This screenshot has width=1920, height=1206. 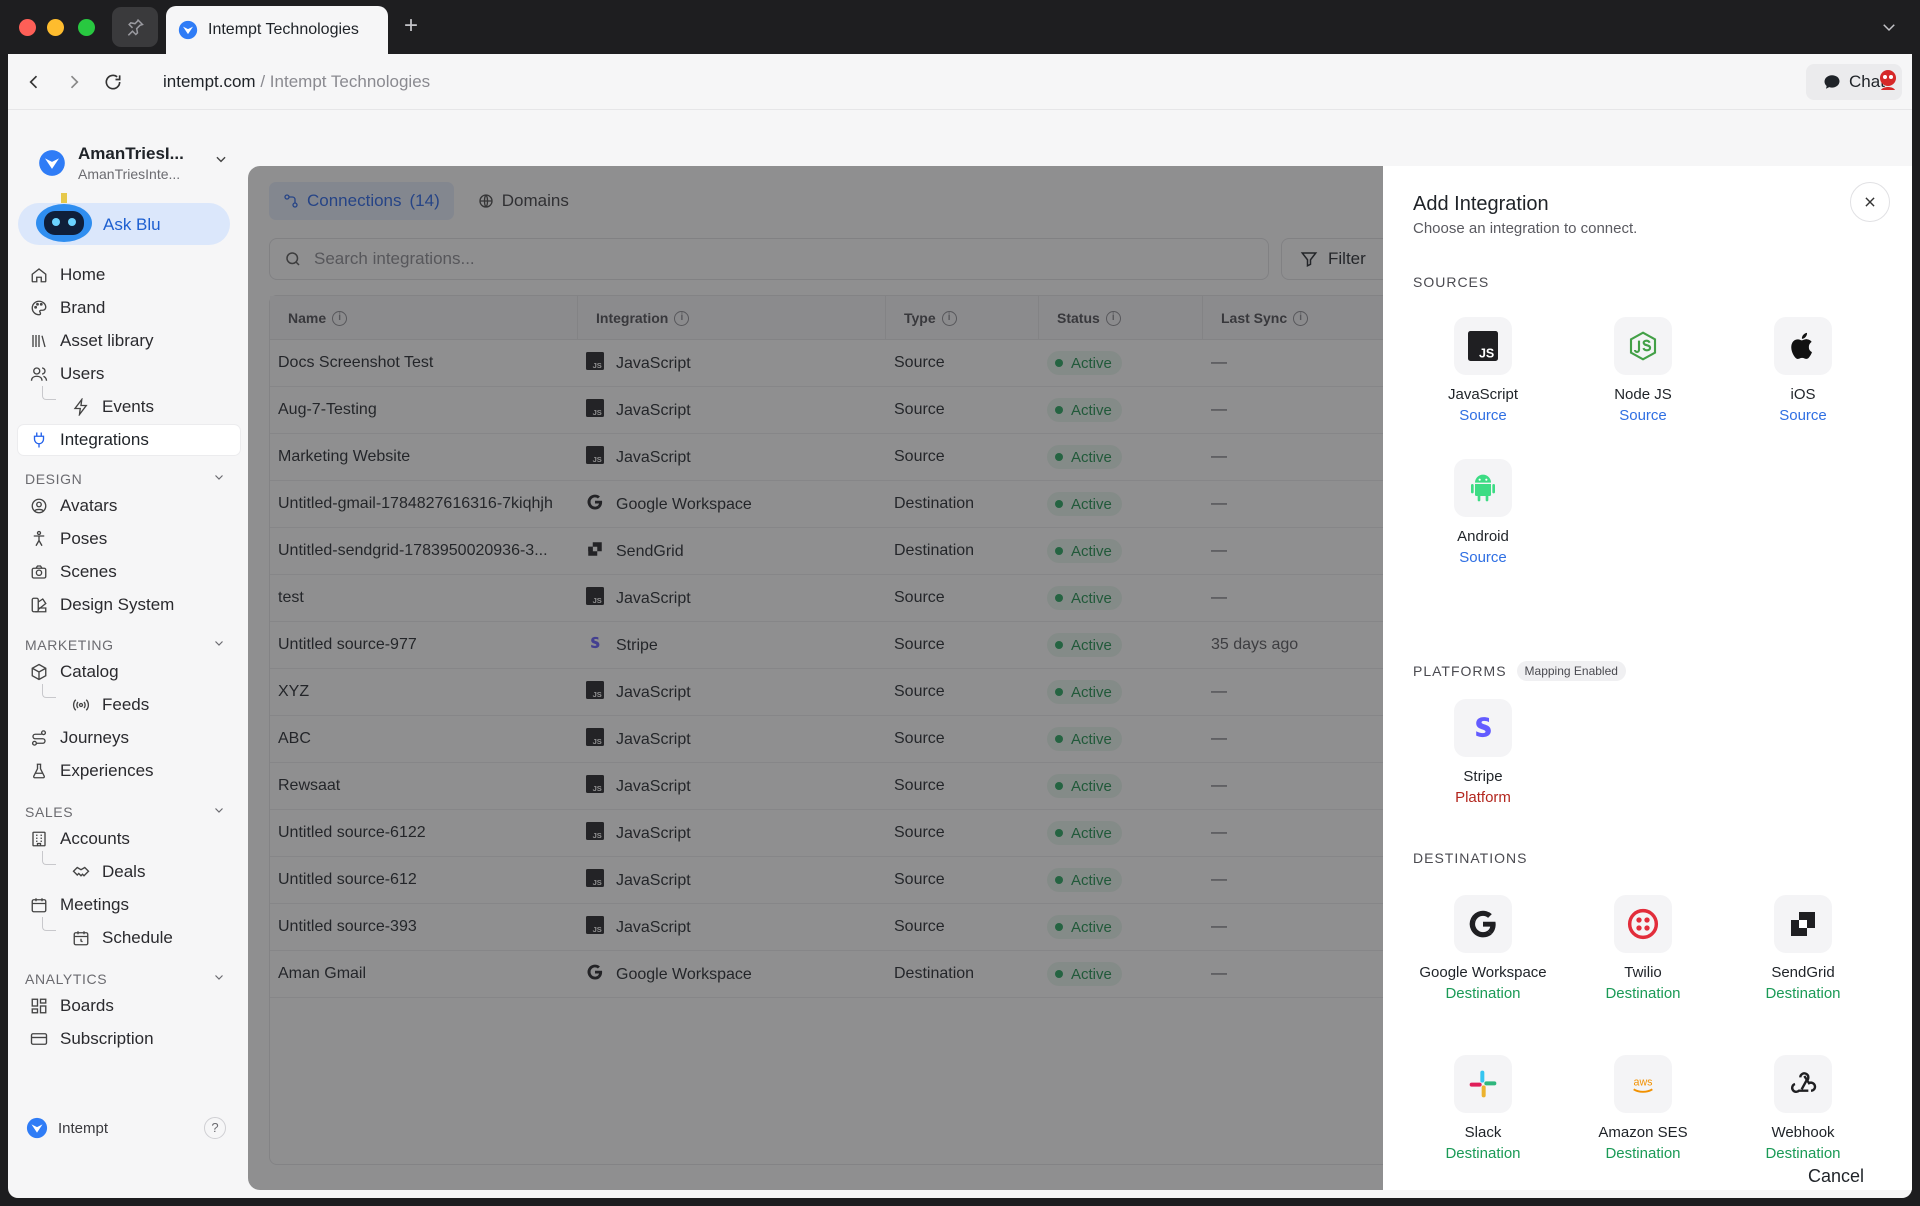 What do you see at coordinates (129, 506) in the screenshot?
I see `sidebar-item-avatars: Avatars` at bounding box center [129, 506].